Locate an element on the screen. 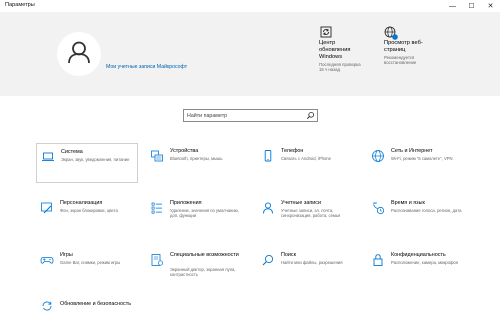  tile-devices: Устройства Bluetooth, принтеры, мышь is located at coordinates (197, 163).